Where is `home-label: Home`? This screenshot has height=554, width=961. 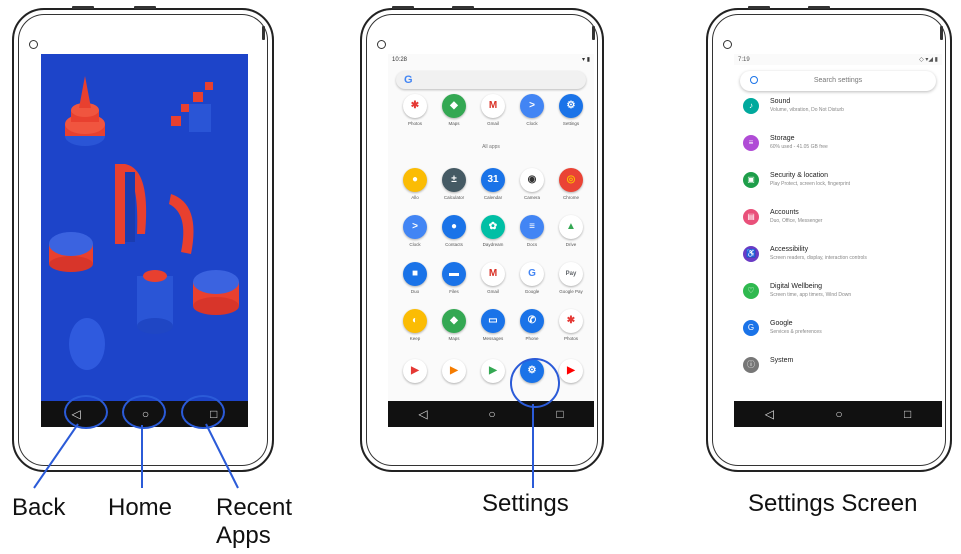
home-label: Home is located at coordinates (140, 507).